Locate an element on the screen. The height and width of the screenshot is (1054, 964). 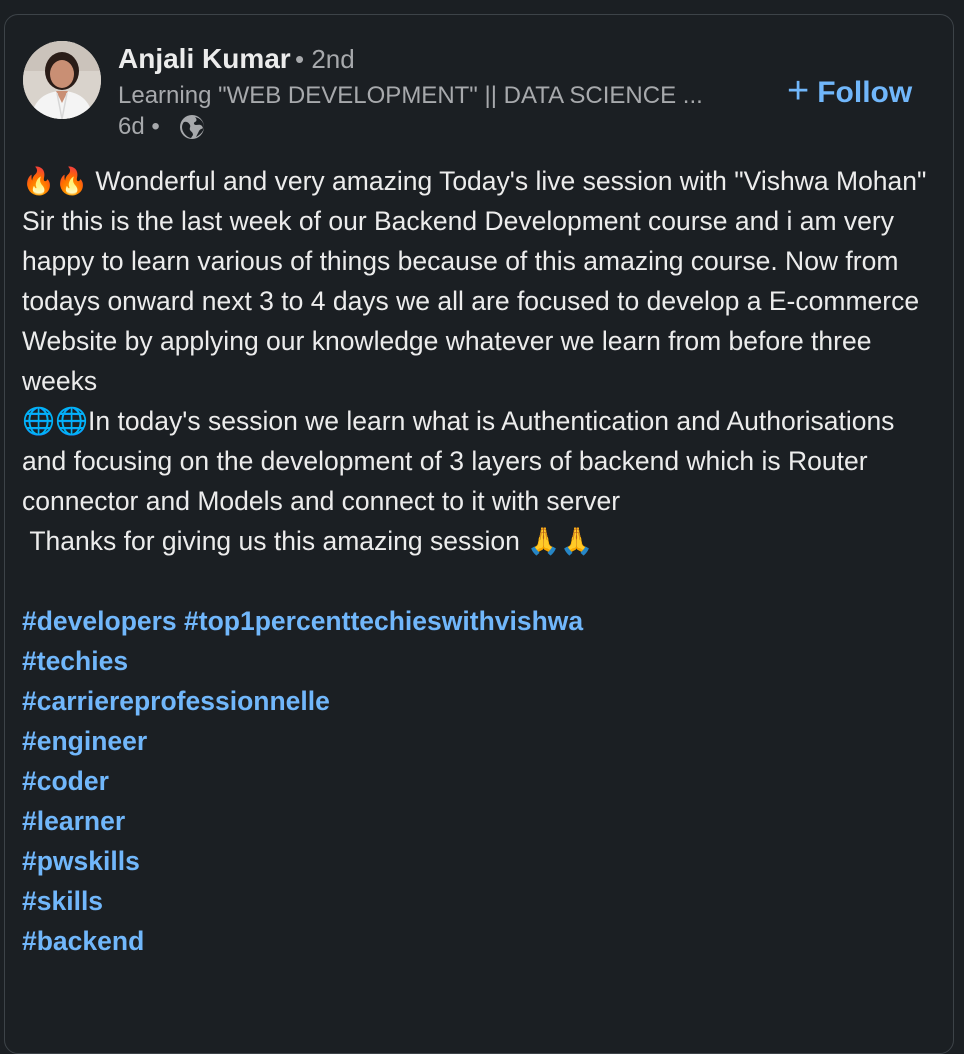
follow-label: Follow is located at coordinates (865, 92).